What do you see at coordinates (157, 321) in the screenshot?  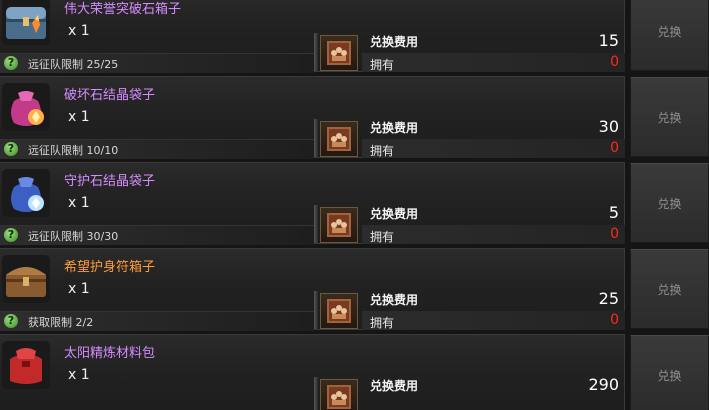 I see `limit-bar: ? 获取限制 2/2` at bounding box center [157, 321].